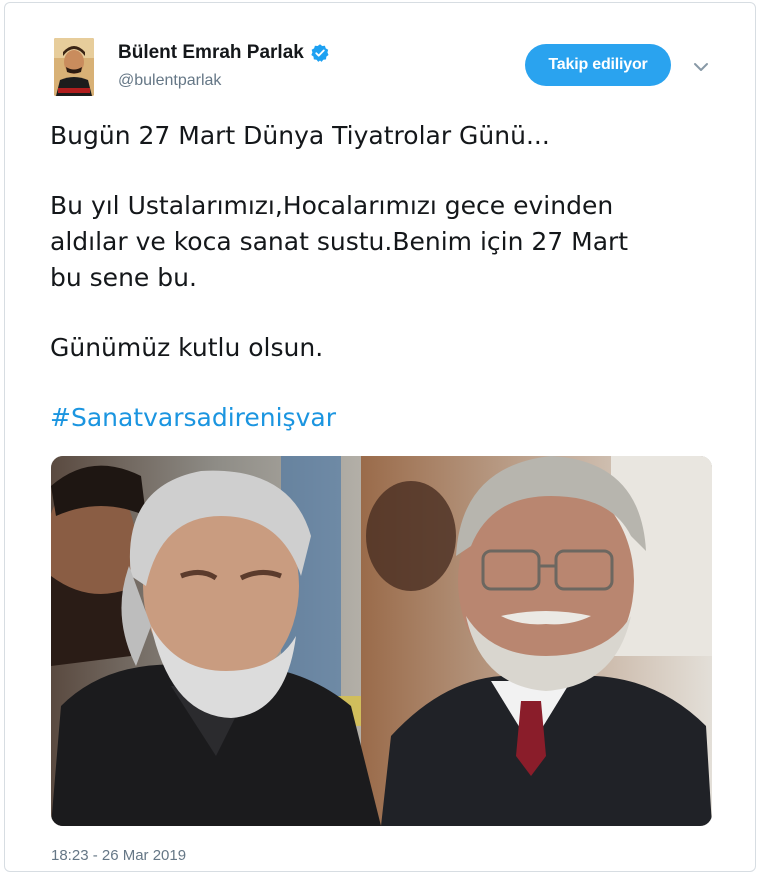  Describe the element at coordinates (211, 52) in the screenshot. I see `display-name-text: Bülent Emrah Parlak` at that location.